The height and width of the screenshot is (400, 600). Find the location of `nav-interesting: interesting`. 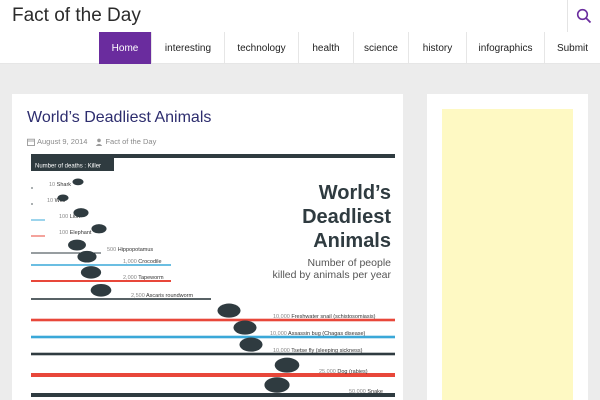

nav-interesting: interesting is located at coordinates (187, 48).